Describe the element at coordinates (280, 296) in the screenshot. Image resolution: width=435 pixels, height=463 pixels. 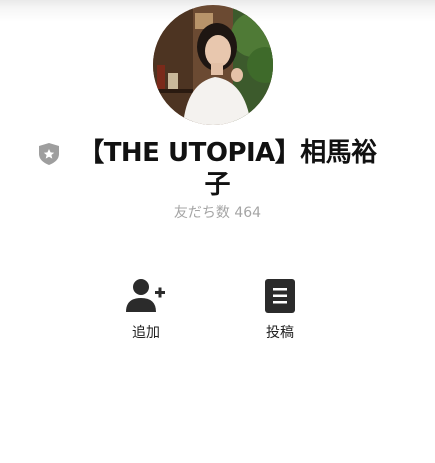
I see `posts-icon` at that location.